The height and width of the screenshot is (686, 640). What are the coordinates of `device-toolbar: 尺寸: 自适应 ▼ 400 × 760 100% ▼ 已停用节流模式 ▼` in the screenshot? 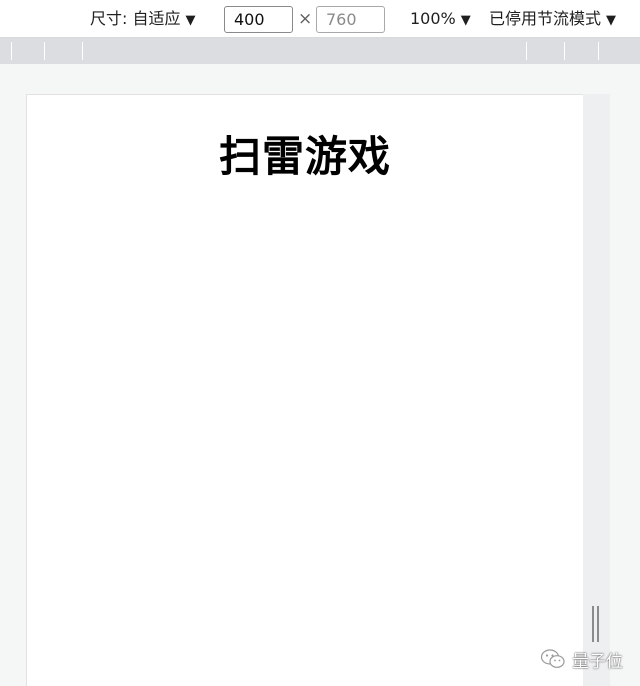 It's located at (320, 19).